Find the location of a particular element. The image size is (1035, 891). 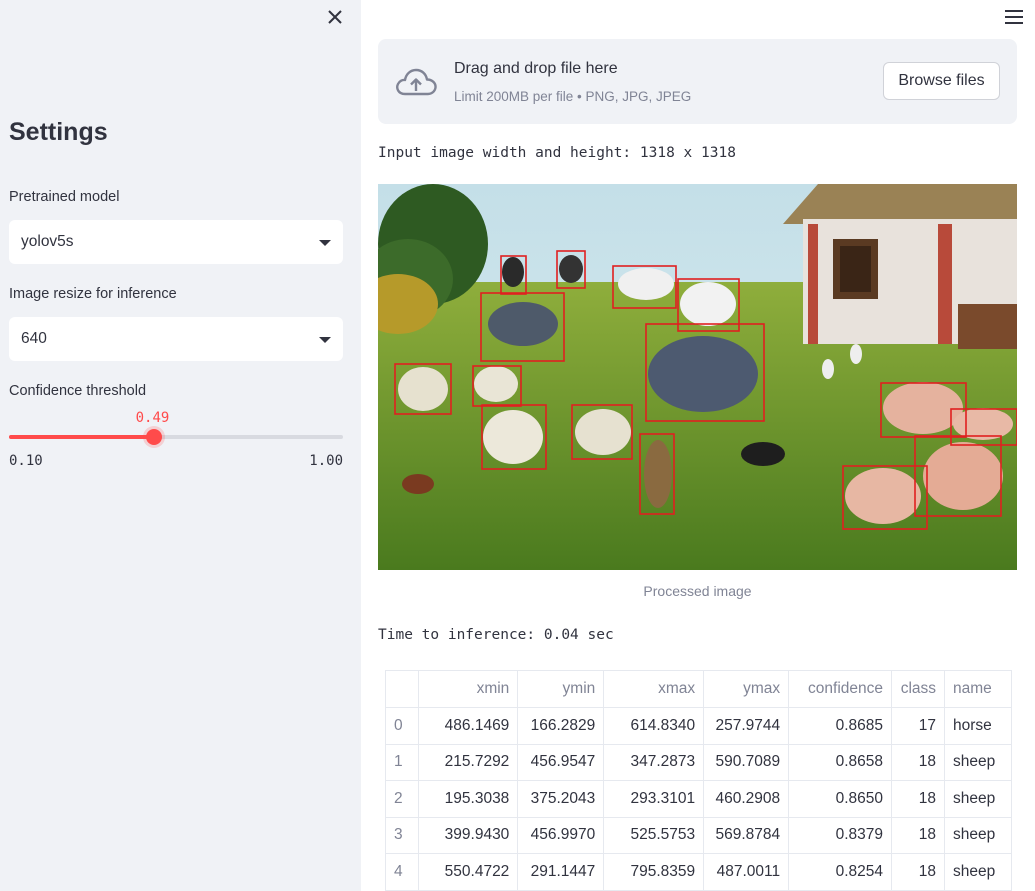

table-cell-name: horse is located at coordinates (977, 726).